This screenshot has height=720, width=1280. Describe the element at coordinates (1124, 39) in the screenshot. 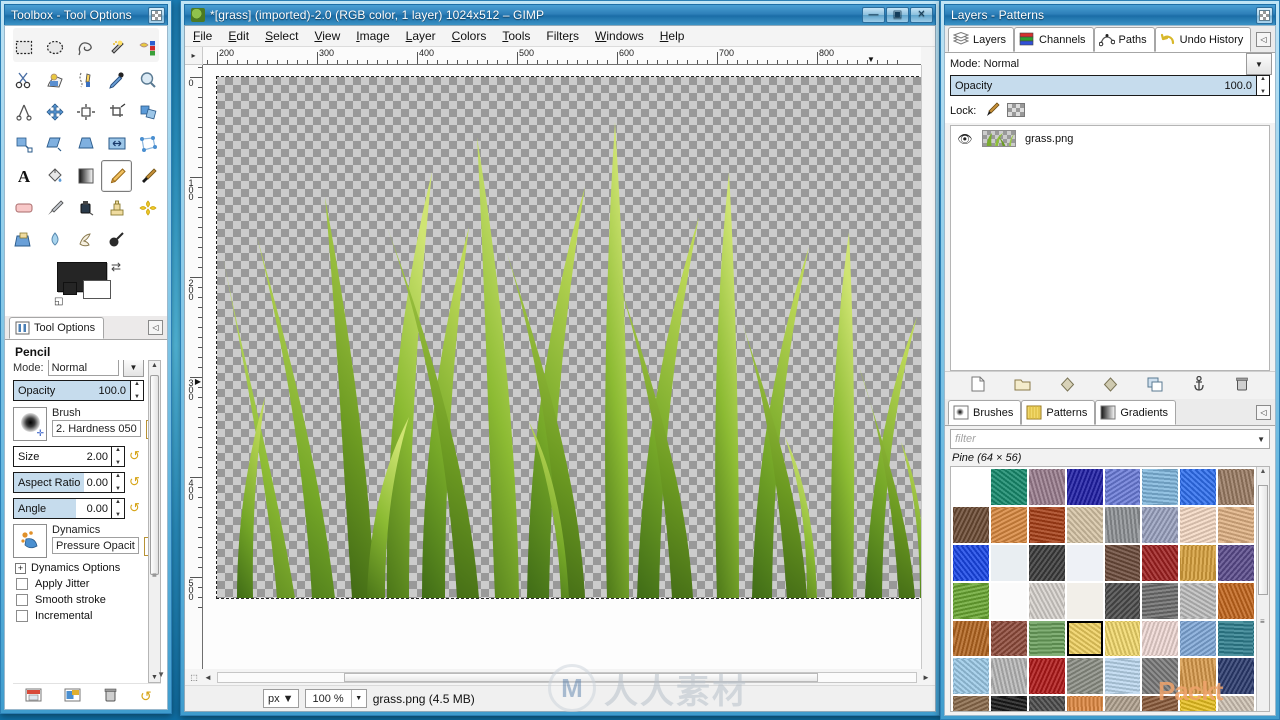

I see `tab-paths: Paths` at that location.